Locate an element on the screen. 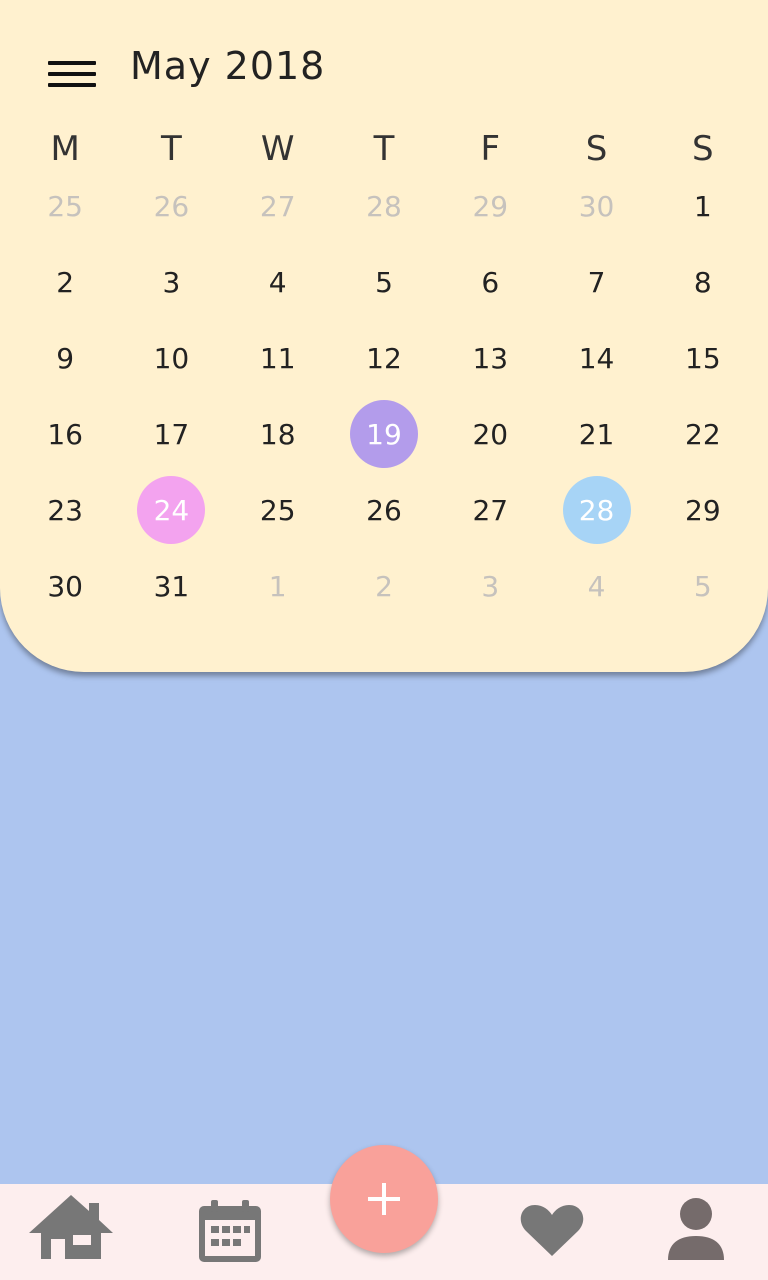  day-cell: 14 is located at coordinates (596, 358).